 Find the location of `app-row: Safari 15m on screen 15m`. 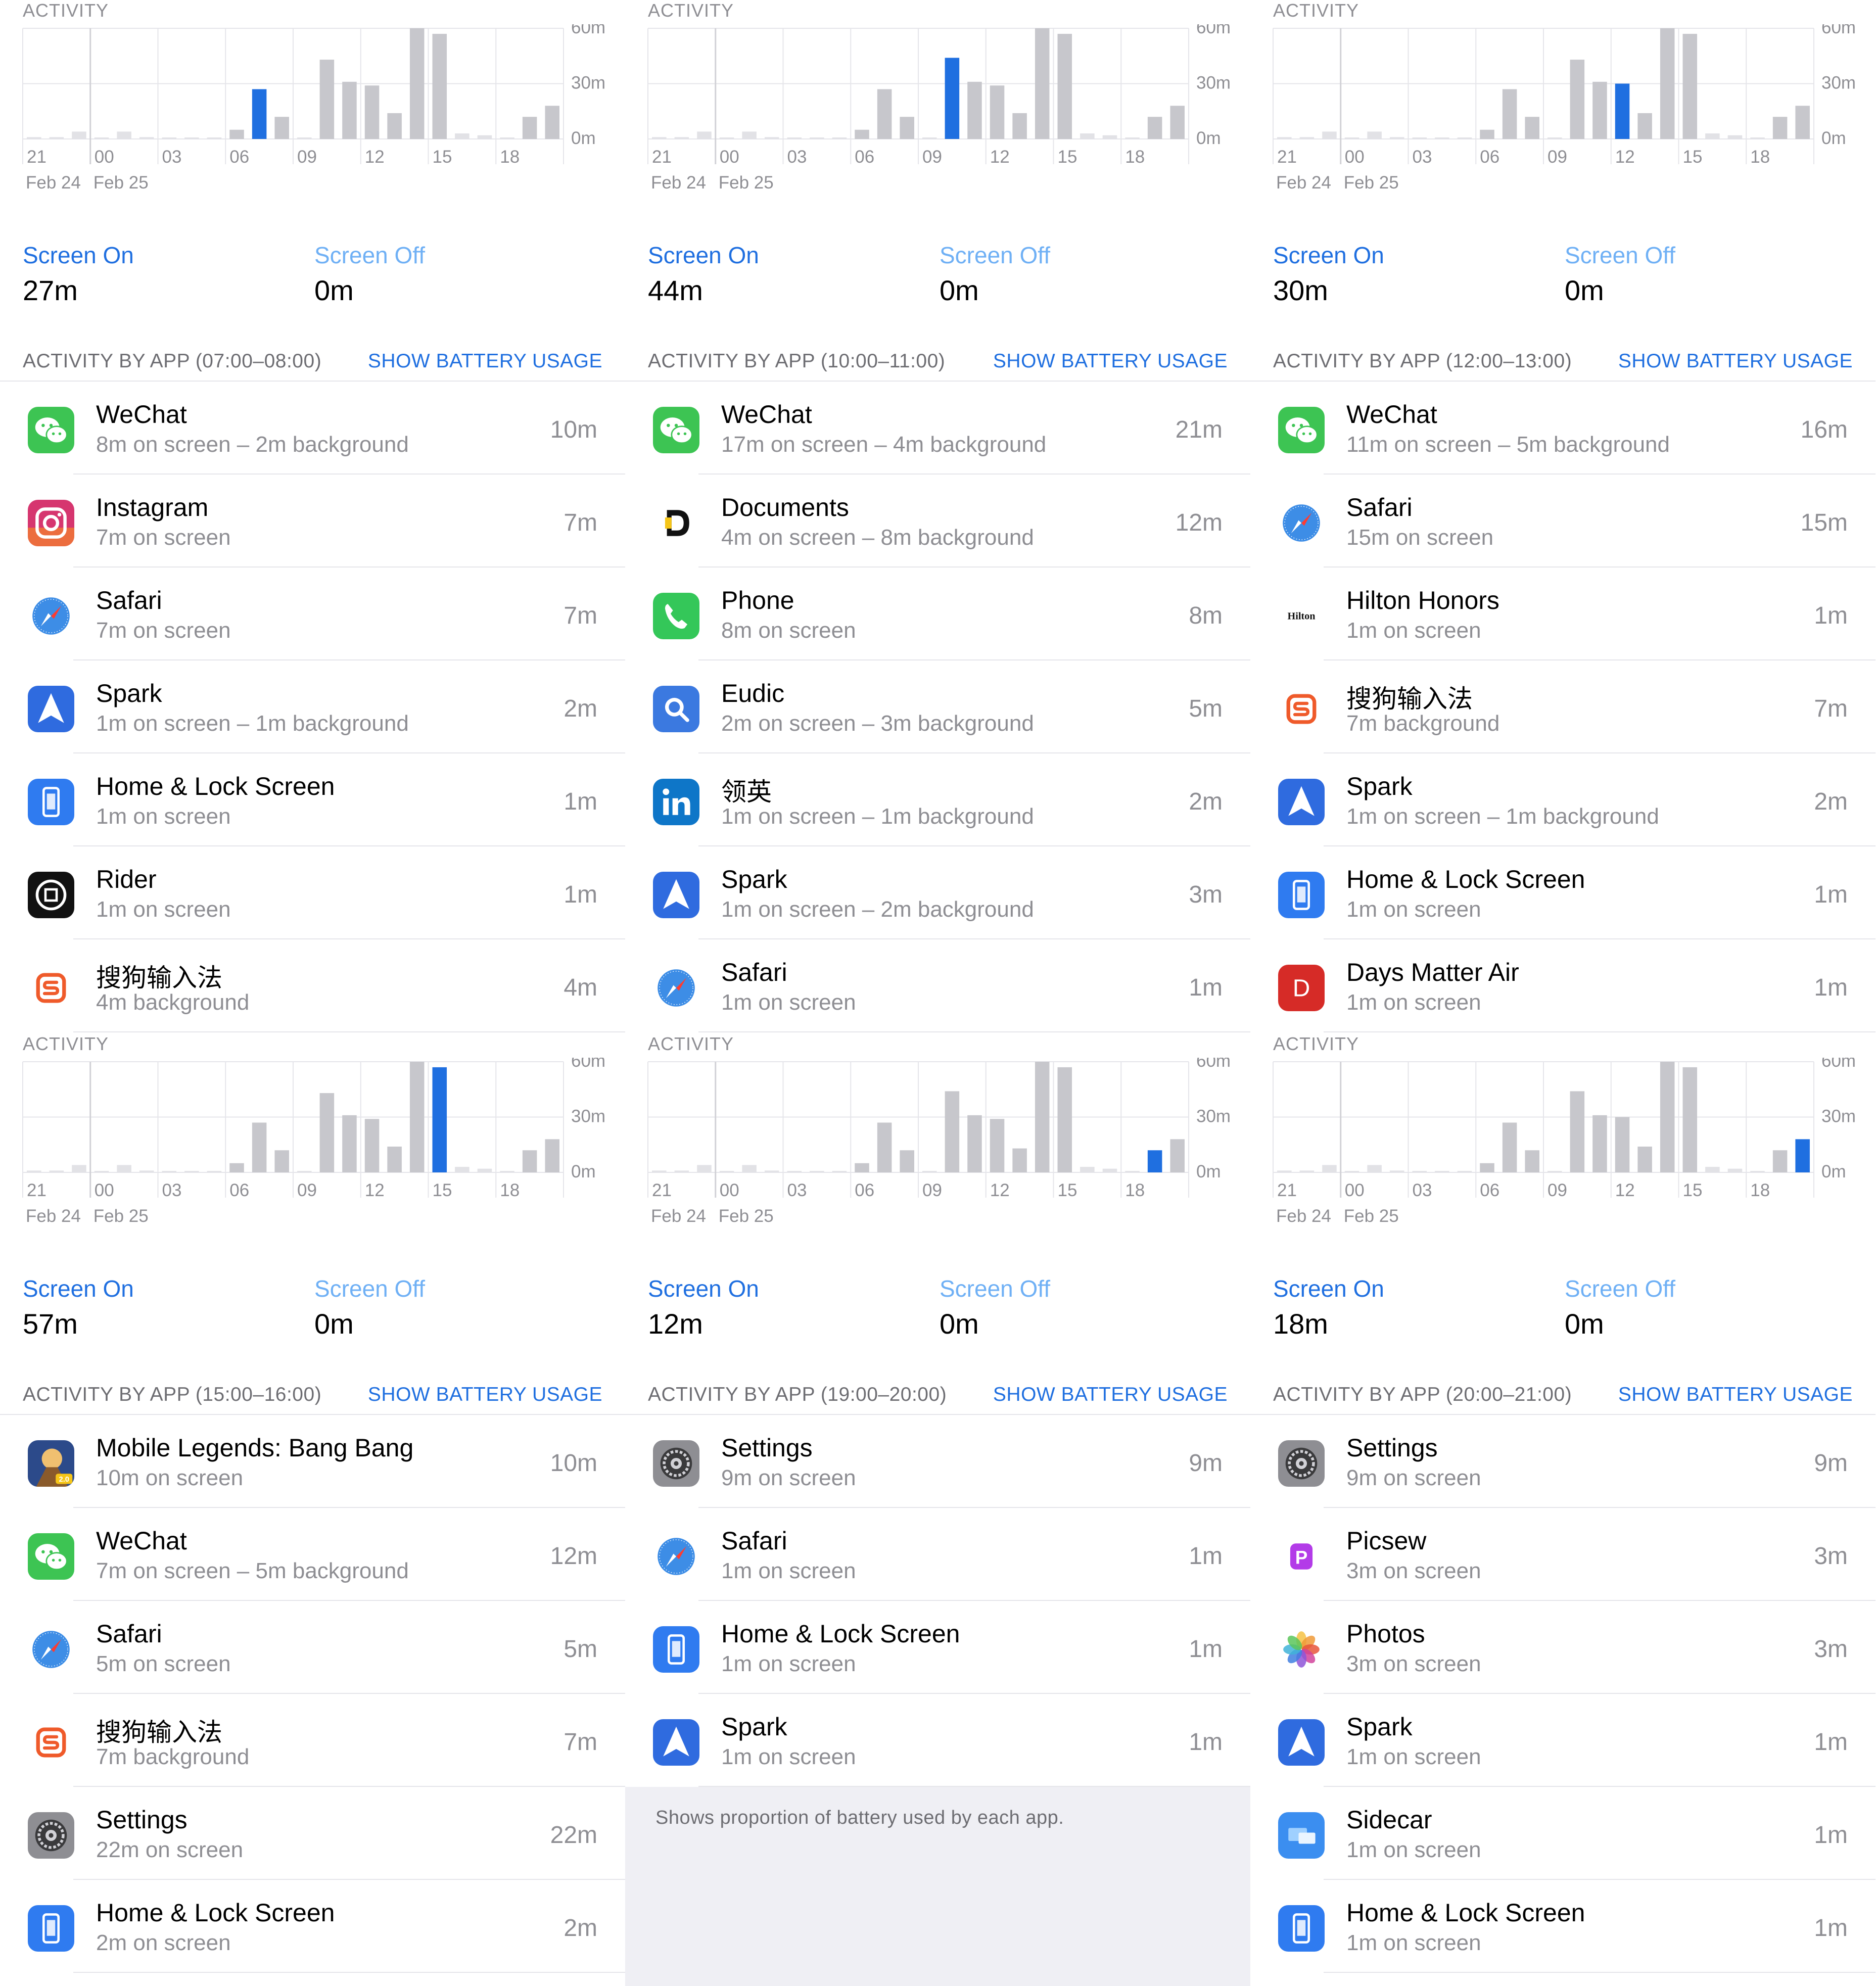

app-row: Safari 15m on screen 15m is located at coordinates (1562, 522).